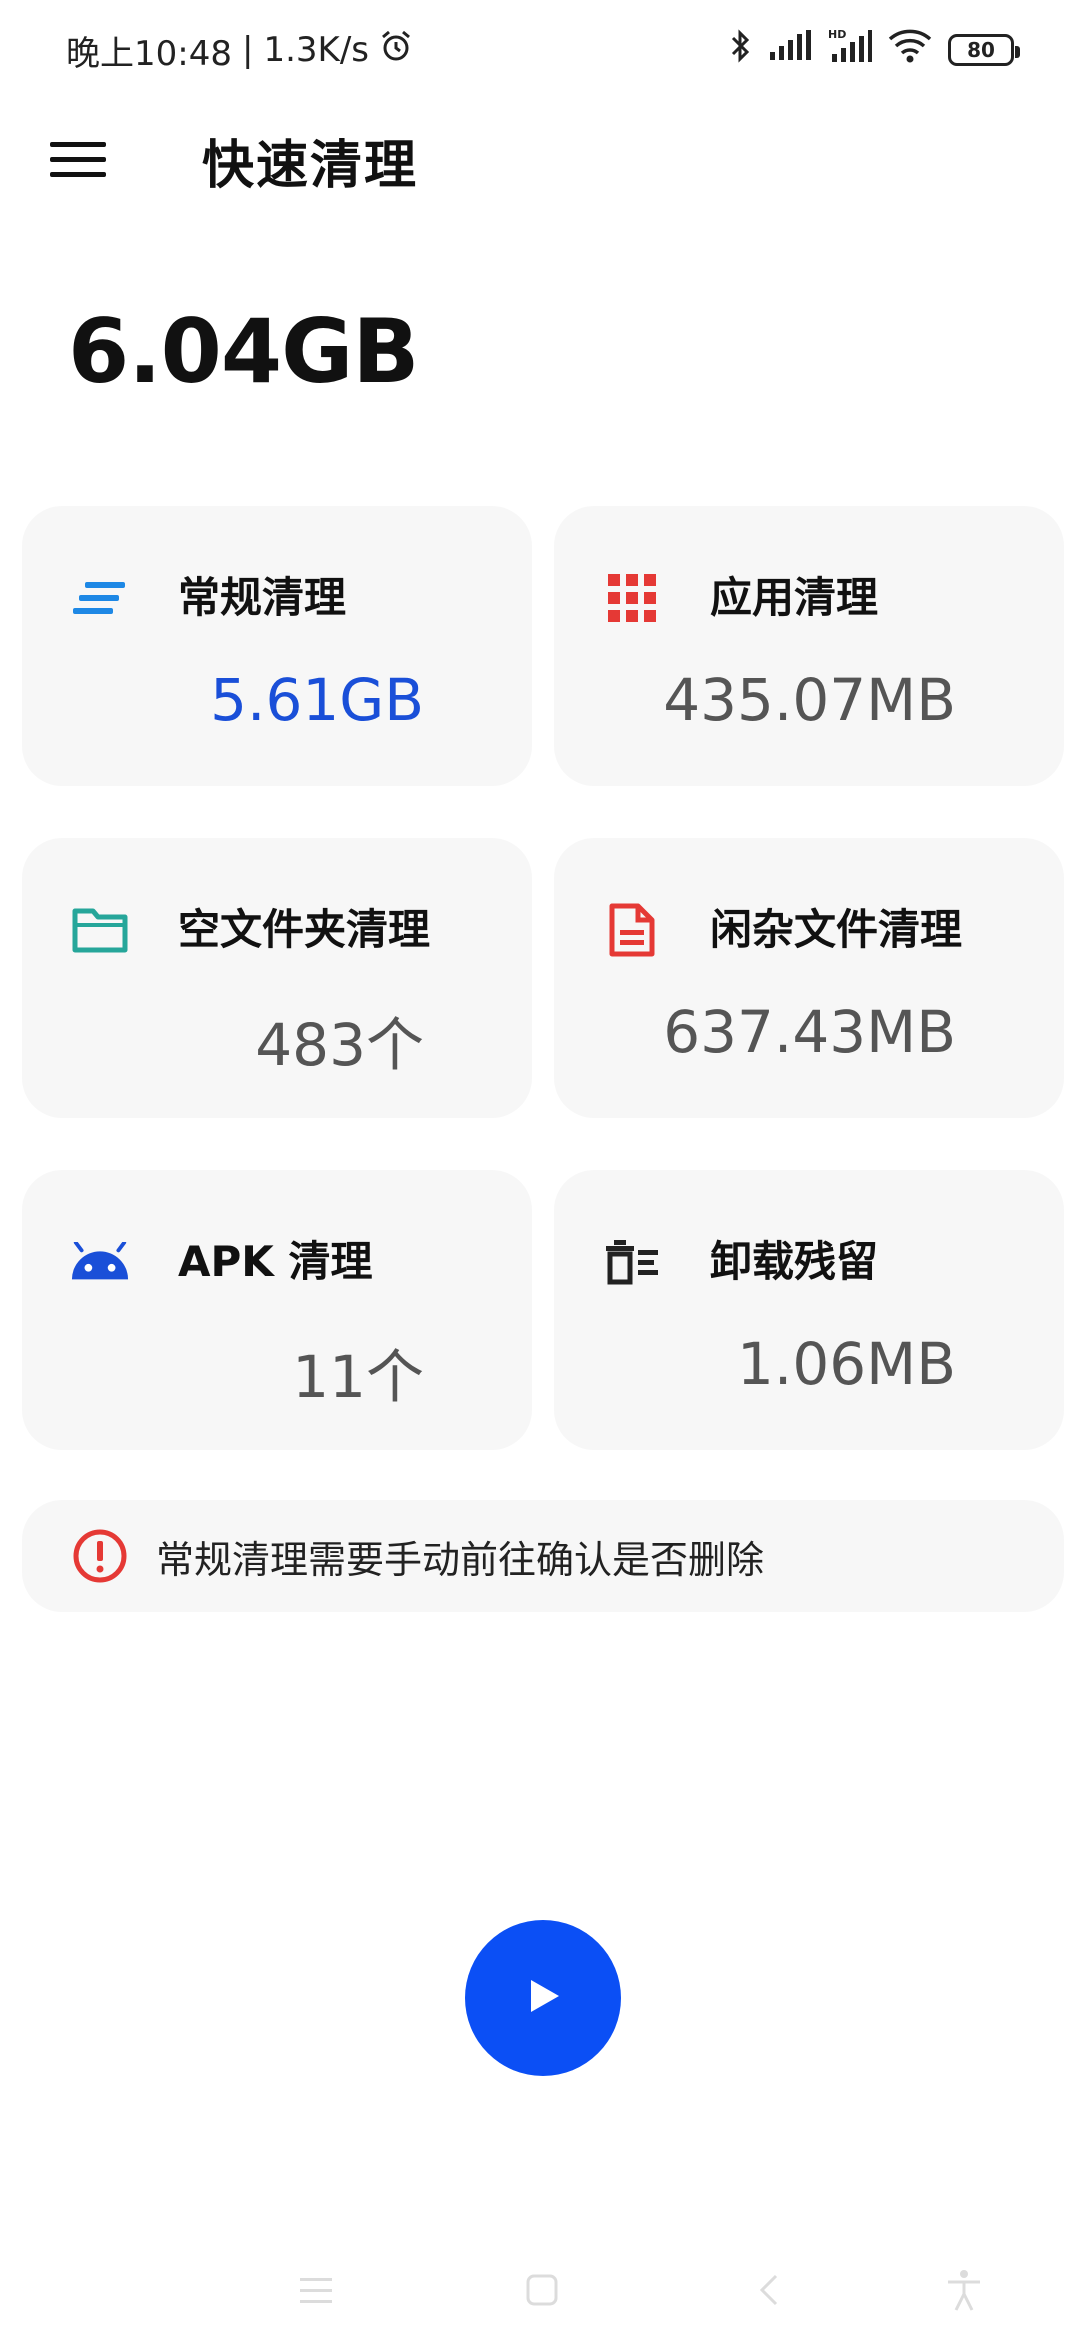 This screenshot has width=1080, height=2340. I want to click on nav-back-icon, so click(770, 2290).